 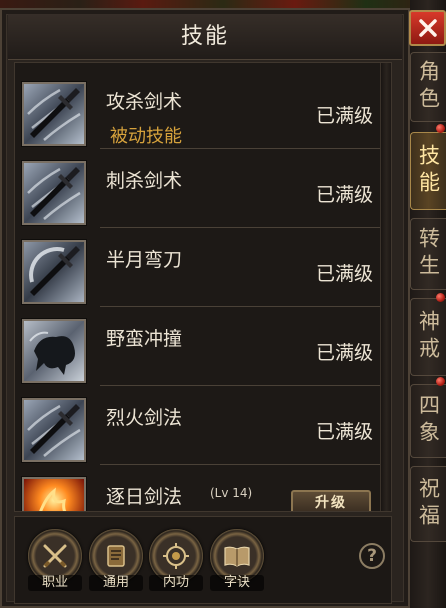 What do you see at coordinates (372, 556) in the screenshot?
I see `help-button: ?` at bounding box center [372, 556].